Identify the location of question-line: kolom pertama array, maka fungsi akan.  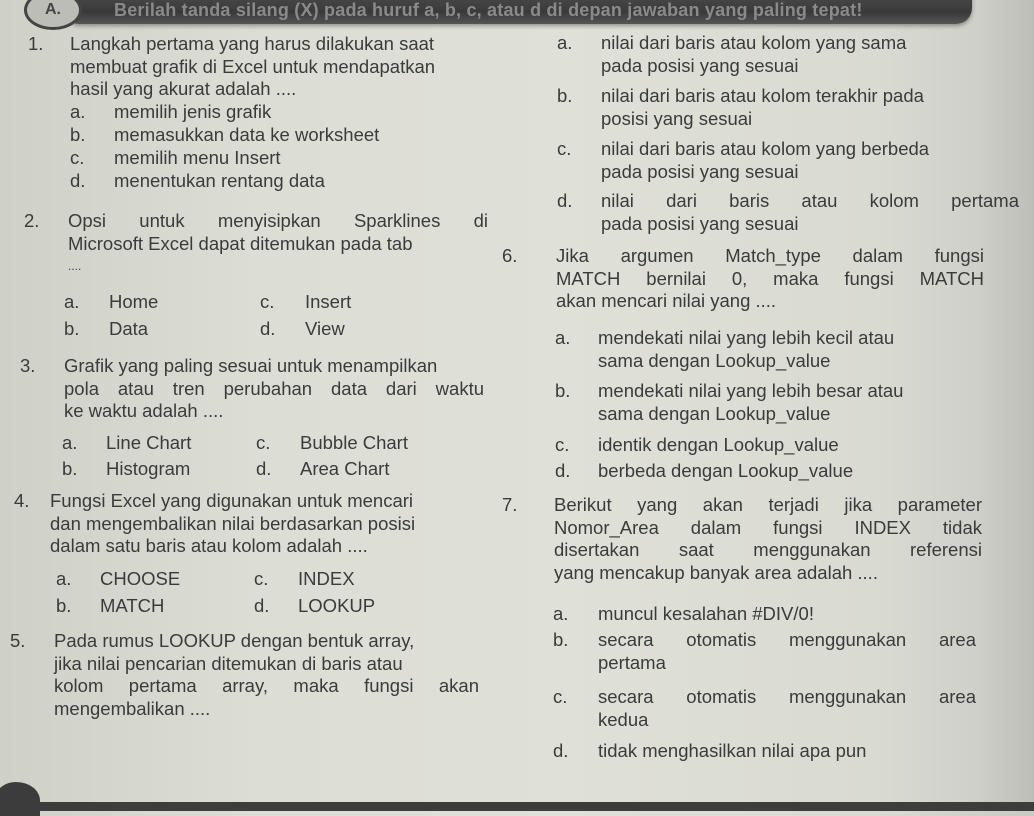
(266, 686).